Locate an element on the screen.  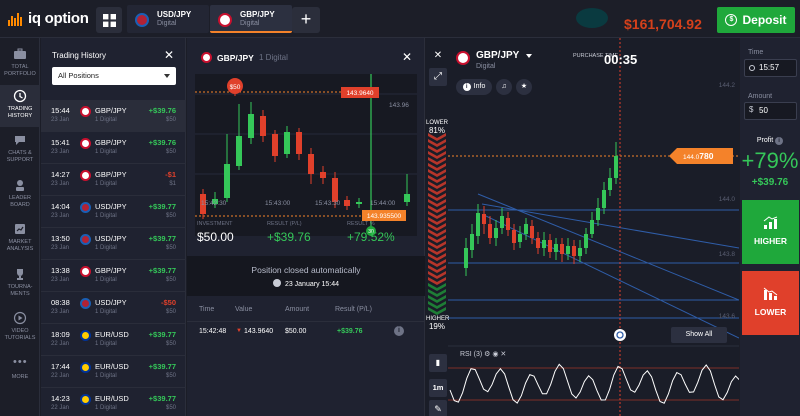
higher-label: HIGHER is located at coordinates (770, 241).